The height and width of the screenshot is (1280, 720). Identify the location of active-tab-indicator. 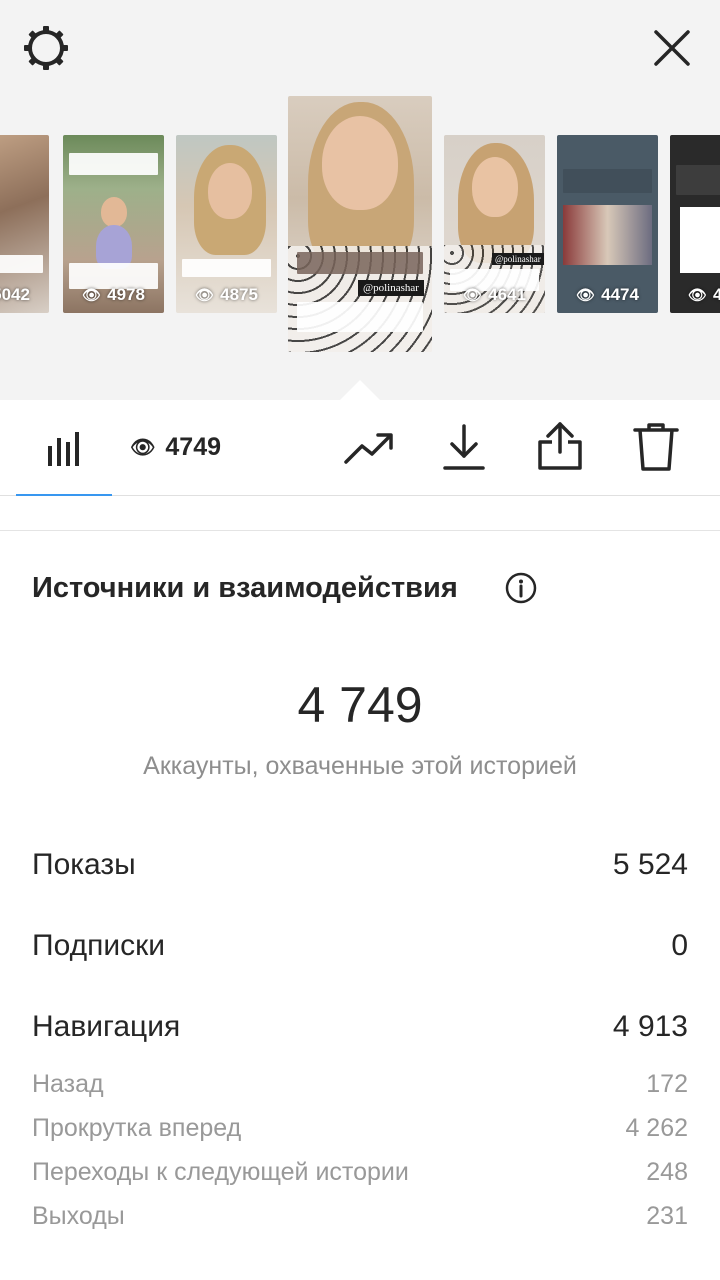
(64, 495).